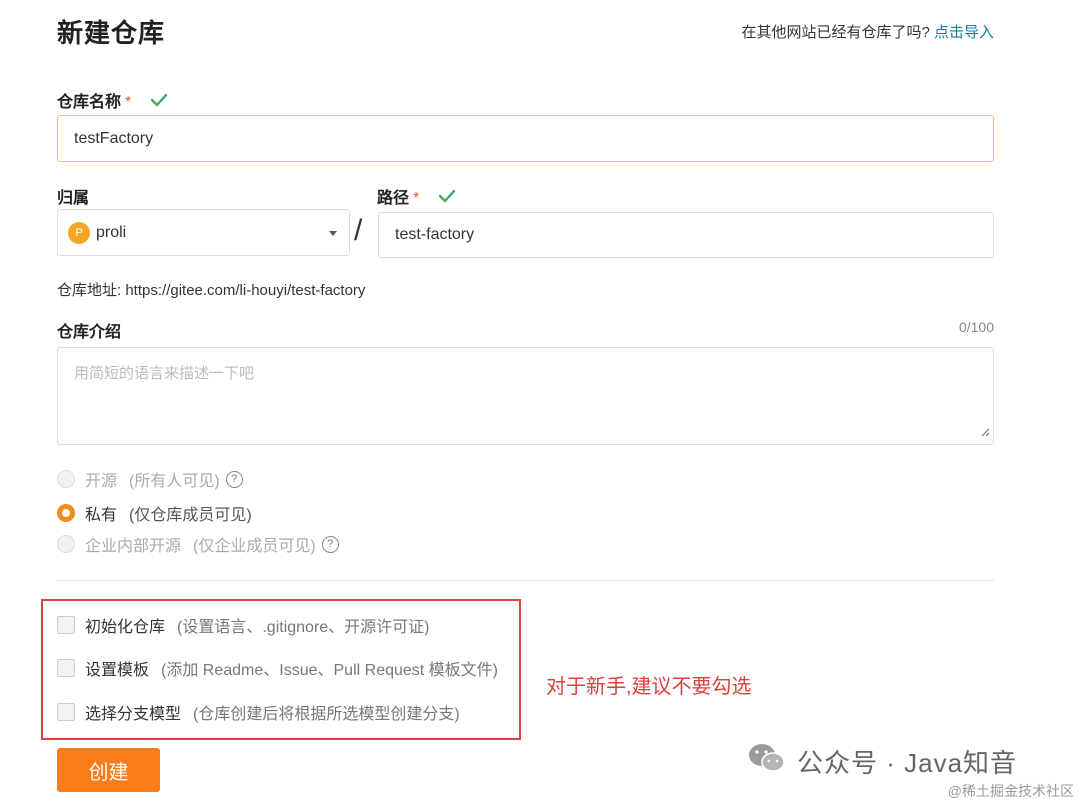 The image size is (1080, 805). I want to click on path-input: test-factory, so click(686, 235).